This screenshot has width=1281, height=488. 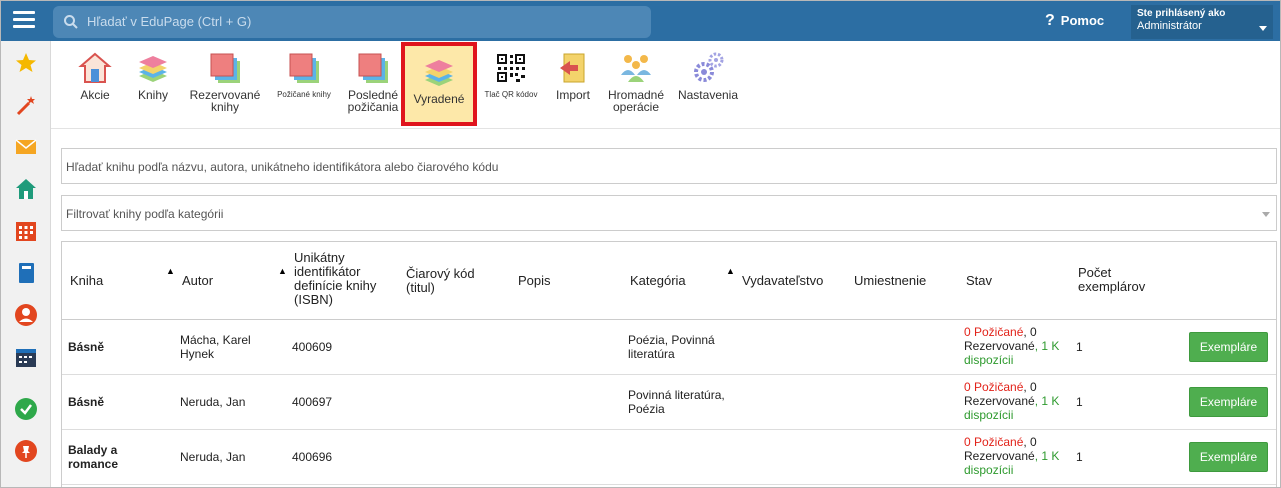 I want to click on qr-code-icon, so click(x=511, y=68).